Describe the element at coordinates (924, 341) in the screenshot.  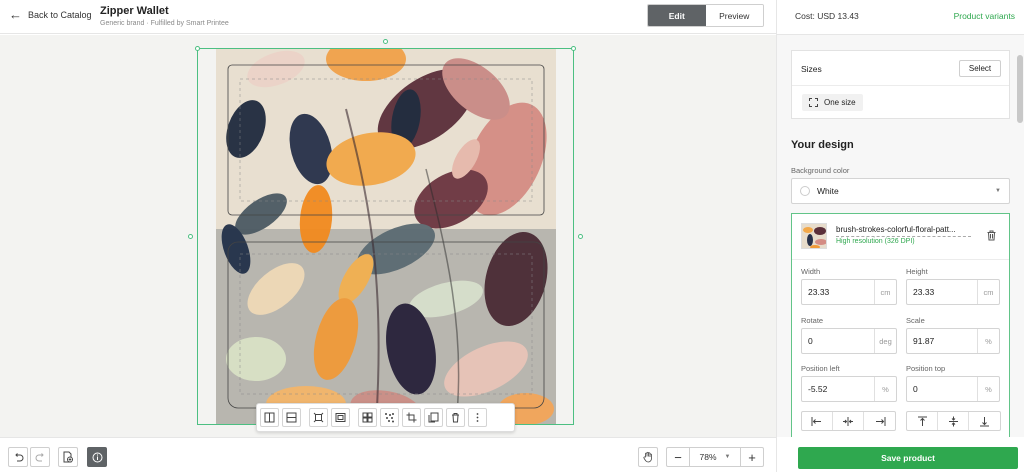
I see `scale-value: 91.87` at that location.